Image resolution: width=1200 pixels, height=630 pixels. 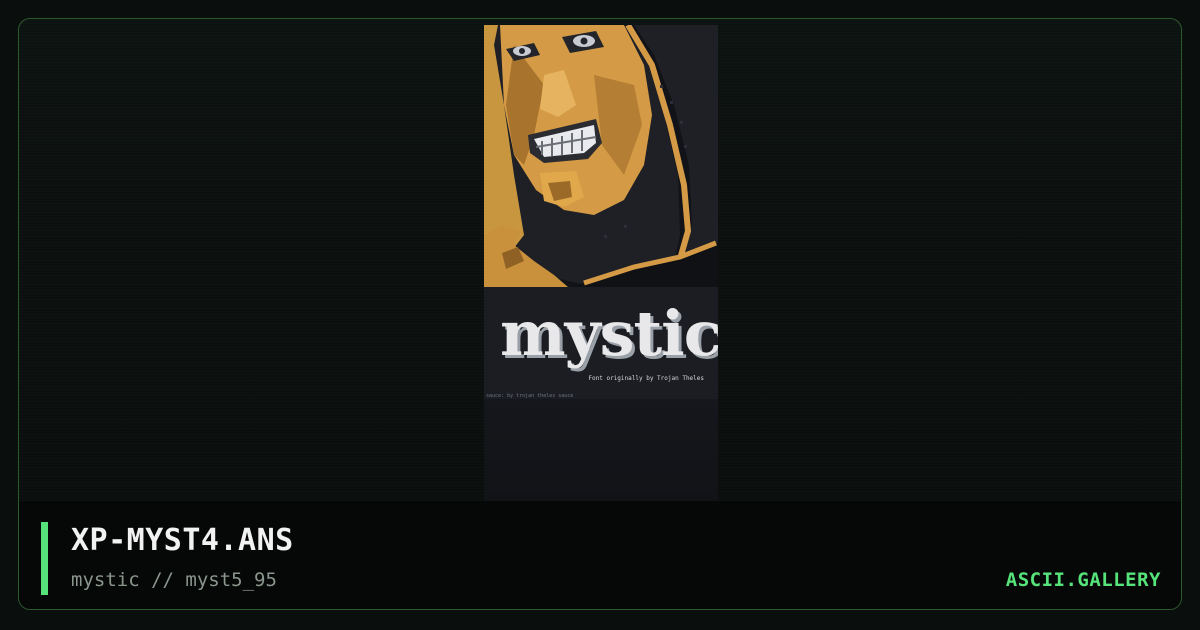 I want to click on artwork-fade, so click(x=601, y=450).